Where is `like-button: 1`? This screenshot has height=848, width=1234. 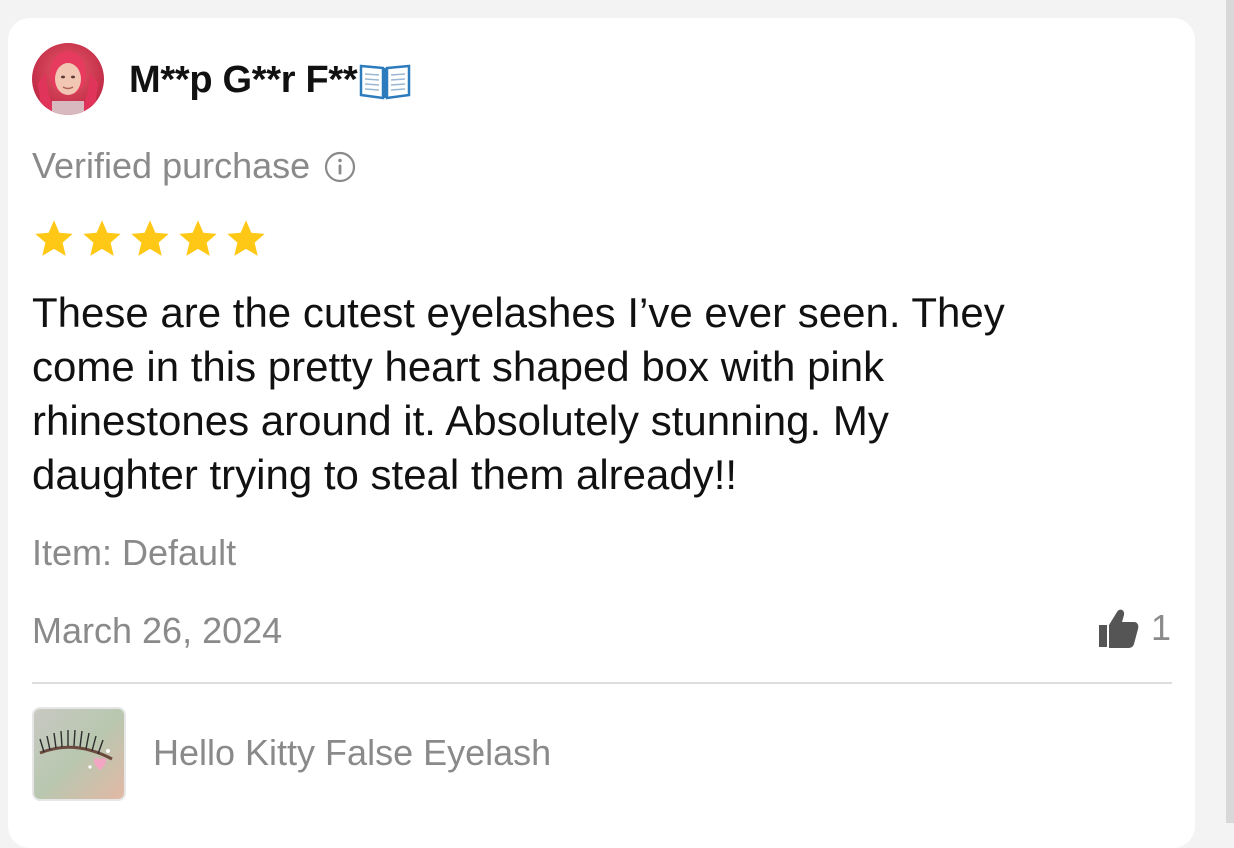 like-button: 1 is located at coordinates (1133, 628).